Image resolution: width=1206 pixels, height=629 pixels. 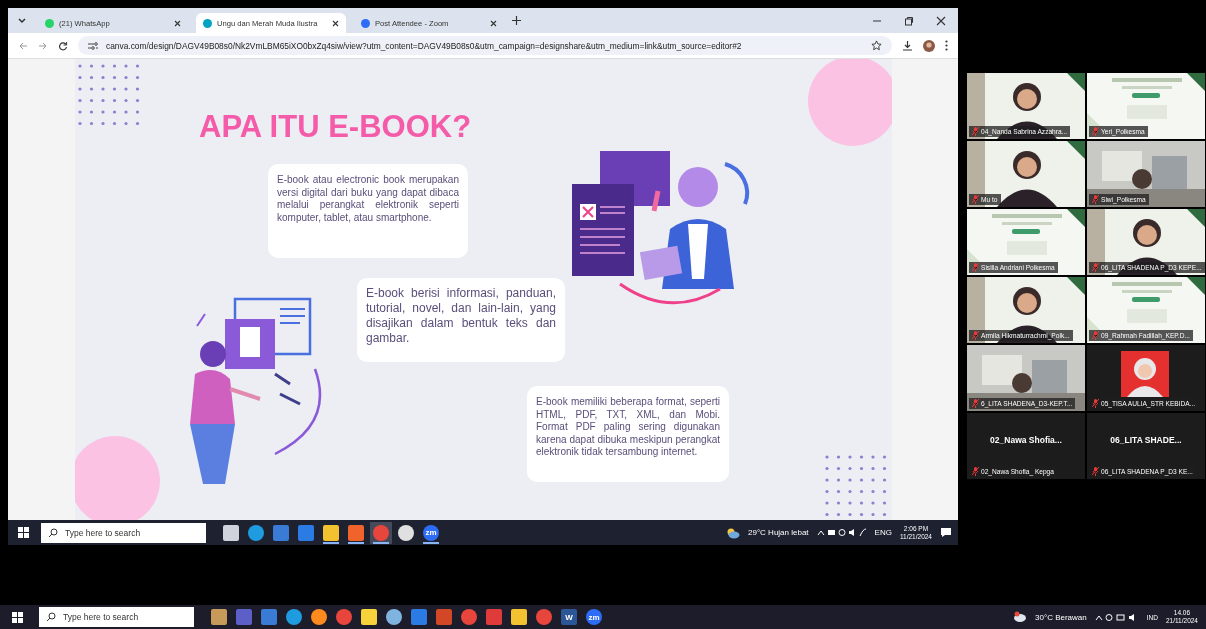 What do you see at coordinates (883, 532) in the screenshot?
I see `language-indicator: ENG` at bounding box center [883, 532].